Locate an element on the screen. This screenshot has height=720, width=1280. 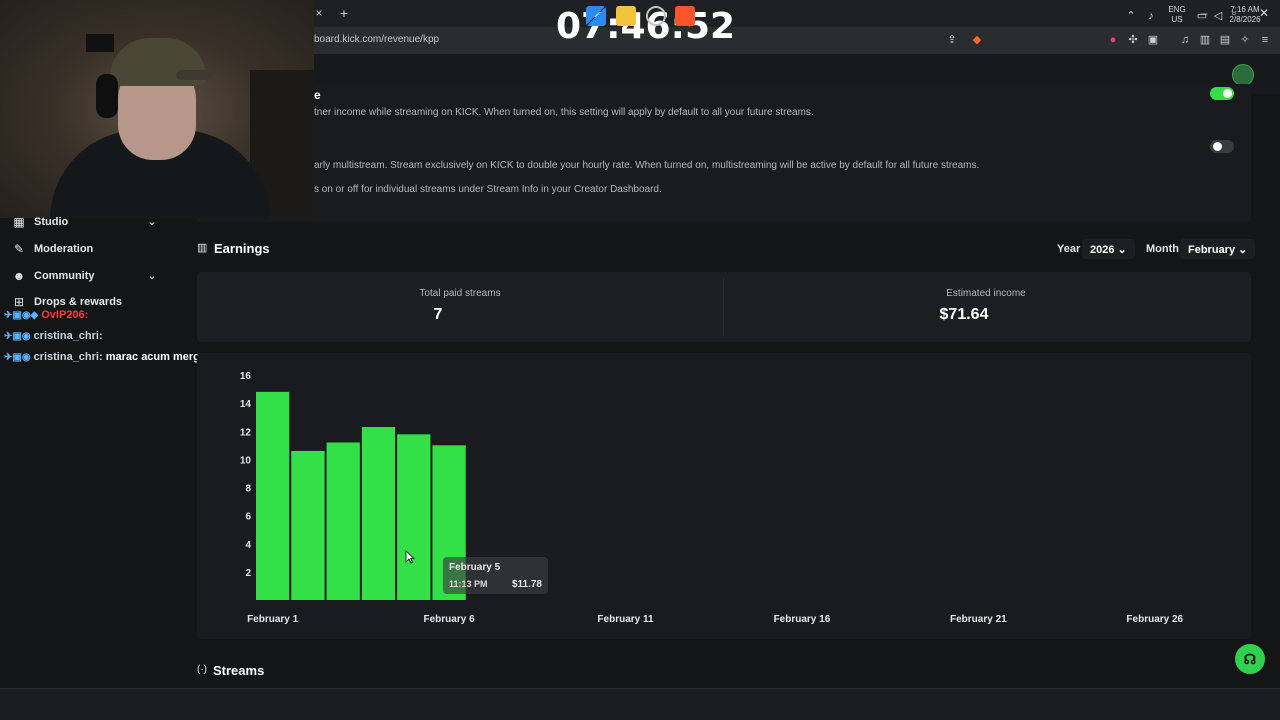
tooltip-date: February 5 is located at coordinates (475, 567).